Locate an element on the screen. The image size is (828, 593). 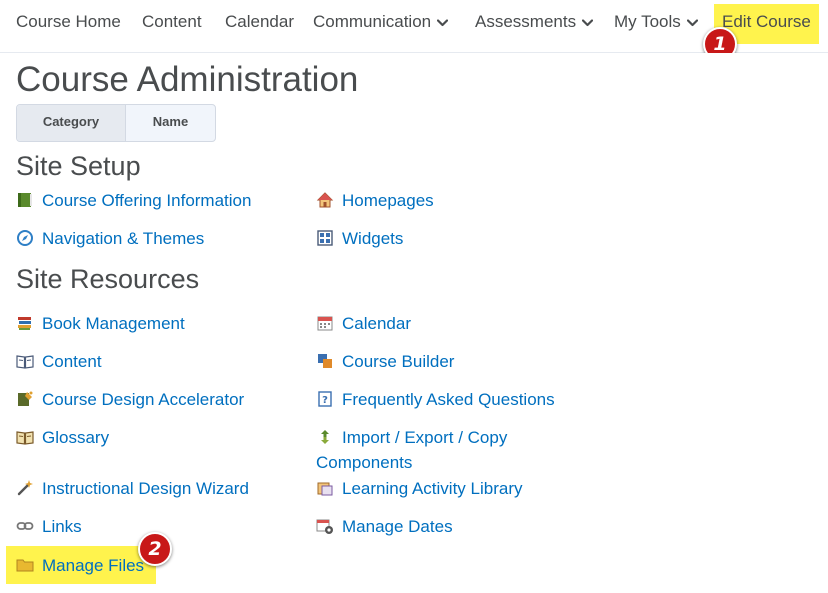
nav-communication-label: Communication is located at coordinates (372, 21).